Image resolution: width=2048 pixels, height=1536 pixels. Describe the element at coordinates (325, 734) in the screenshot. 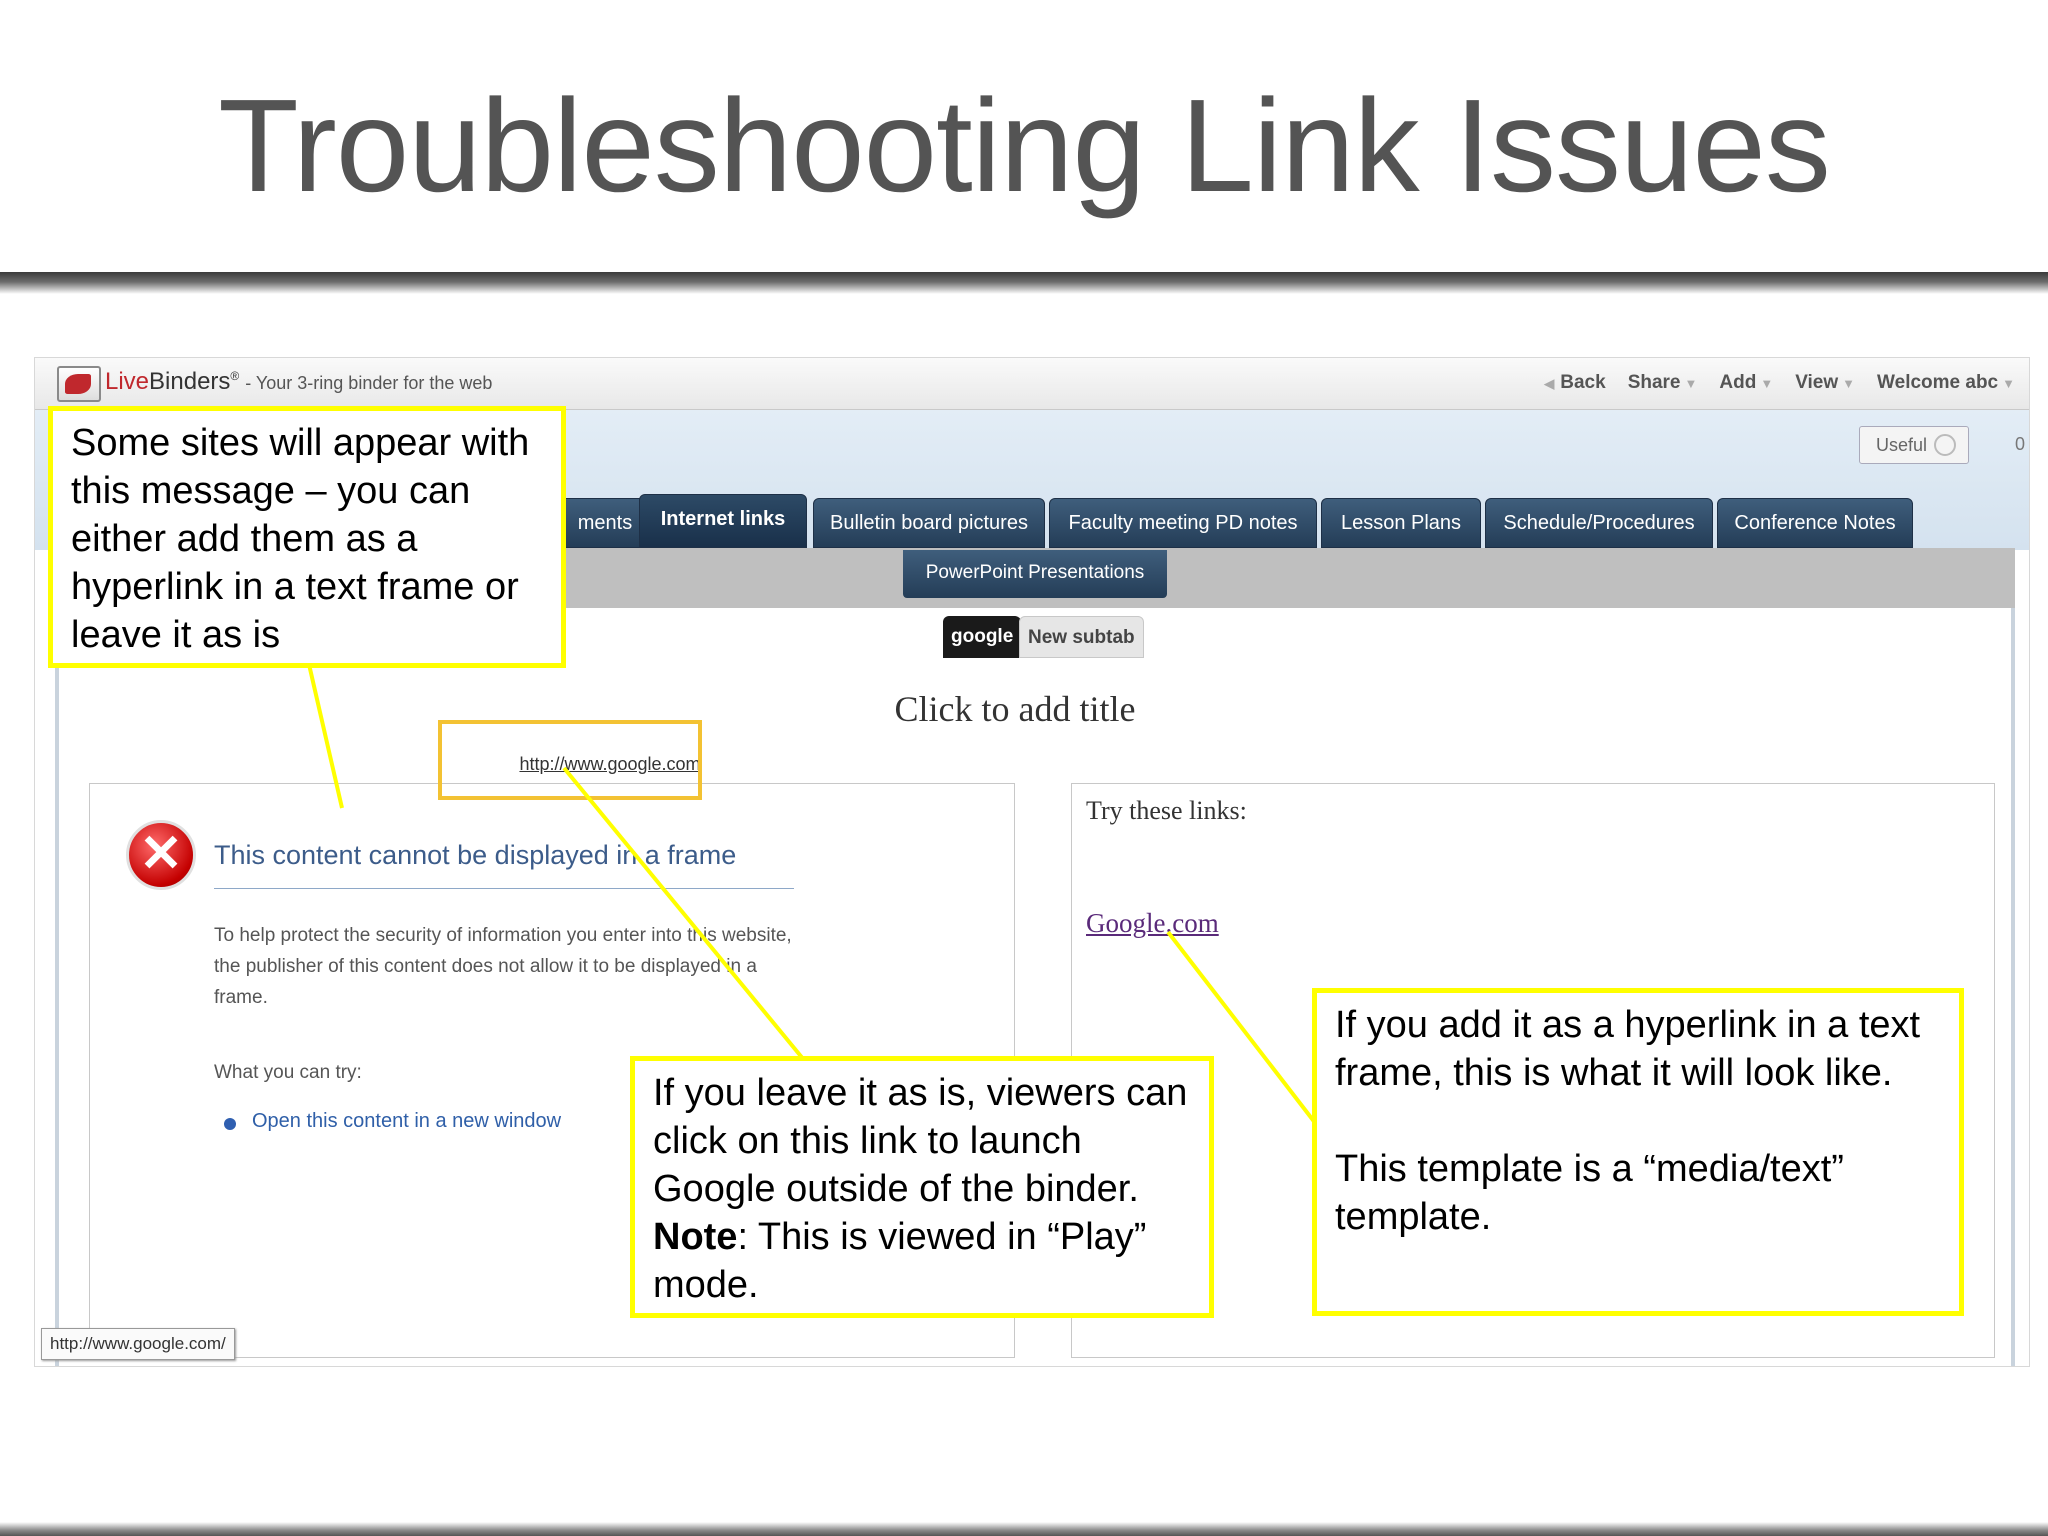

I see `connector-line-top-left` at that location.